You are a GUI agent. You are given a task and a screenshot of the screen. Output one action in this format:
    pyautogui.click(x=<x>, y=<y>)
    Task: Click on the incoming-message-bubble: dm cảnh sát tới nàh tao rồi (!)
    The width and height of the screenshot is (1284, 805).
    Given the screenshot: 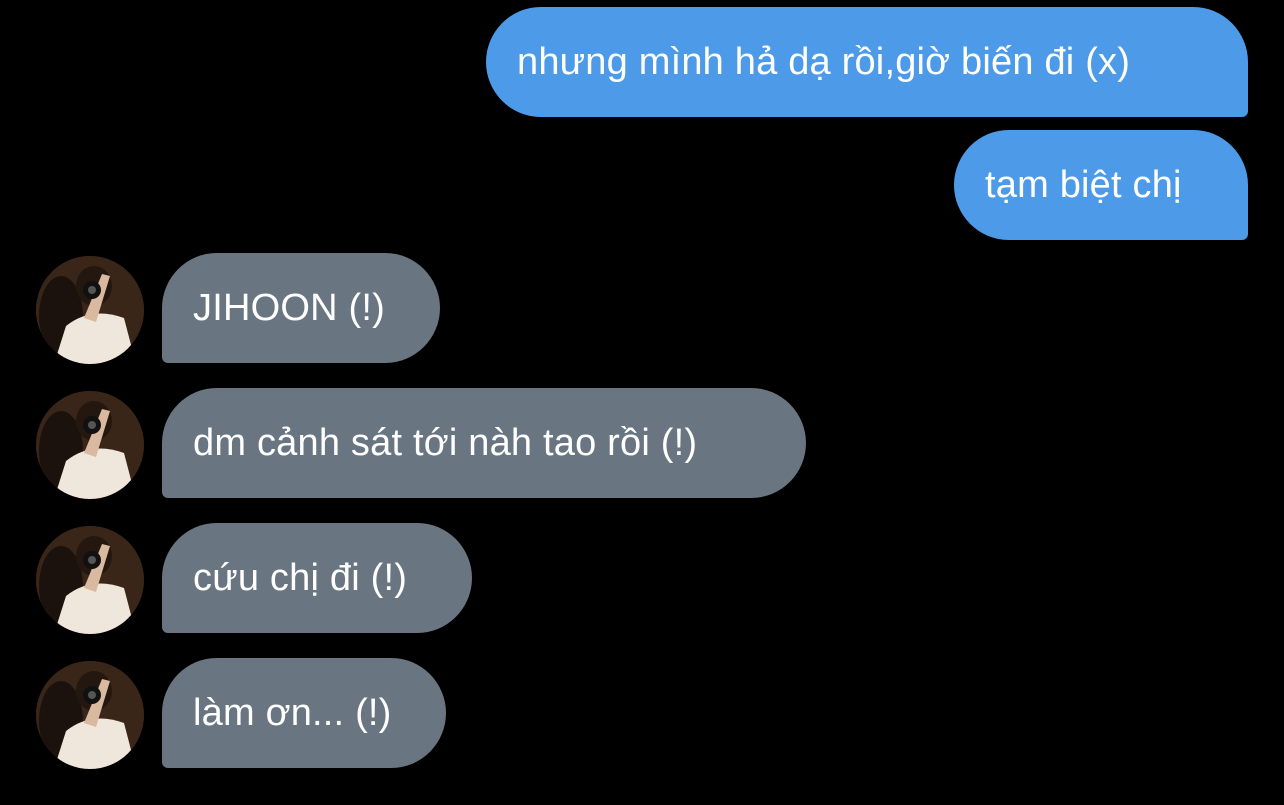 What is the action you would take?
    pyautogui.click(x=484, y=443)
    